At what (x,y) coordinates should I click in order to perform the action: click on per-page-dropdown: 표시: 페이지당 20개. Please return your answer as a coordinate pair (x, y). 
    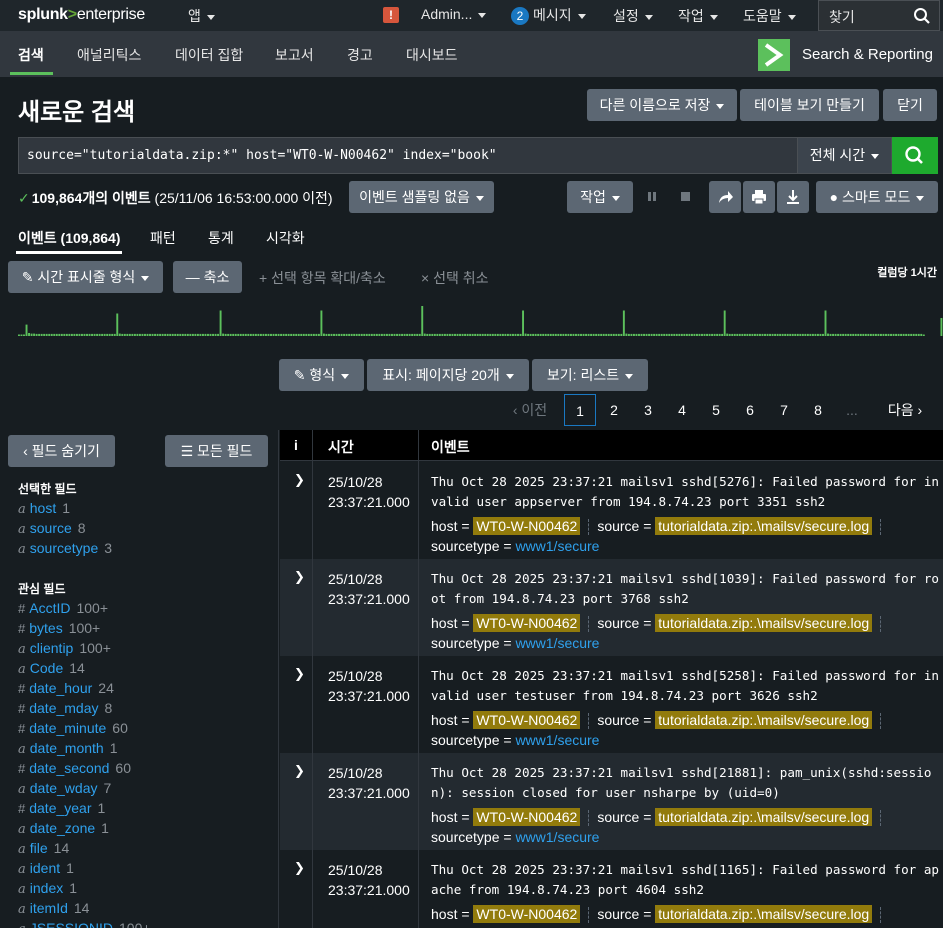
    Looking at the image, I should click on (448, 375).